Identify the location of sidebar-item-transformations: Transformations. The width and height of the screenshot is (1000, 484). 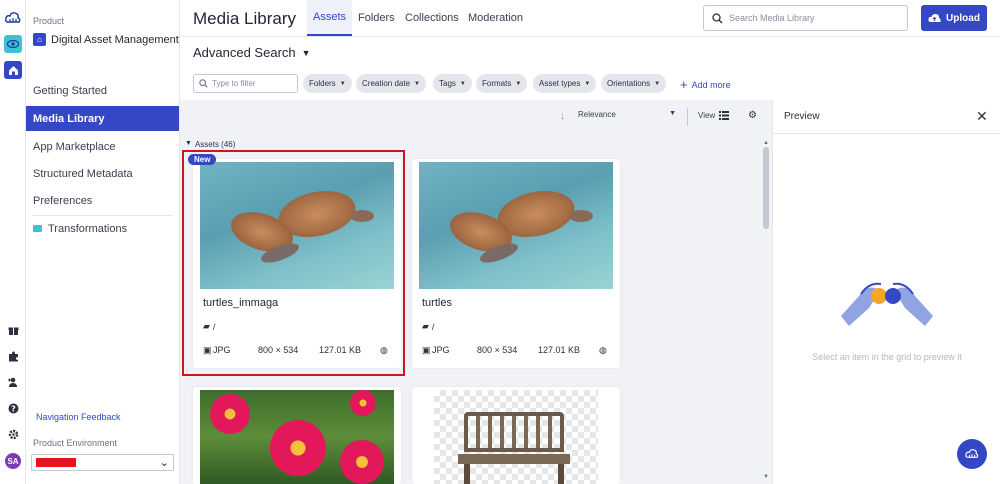
(102, 228).